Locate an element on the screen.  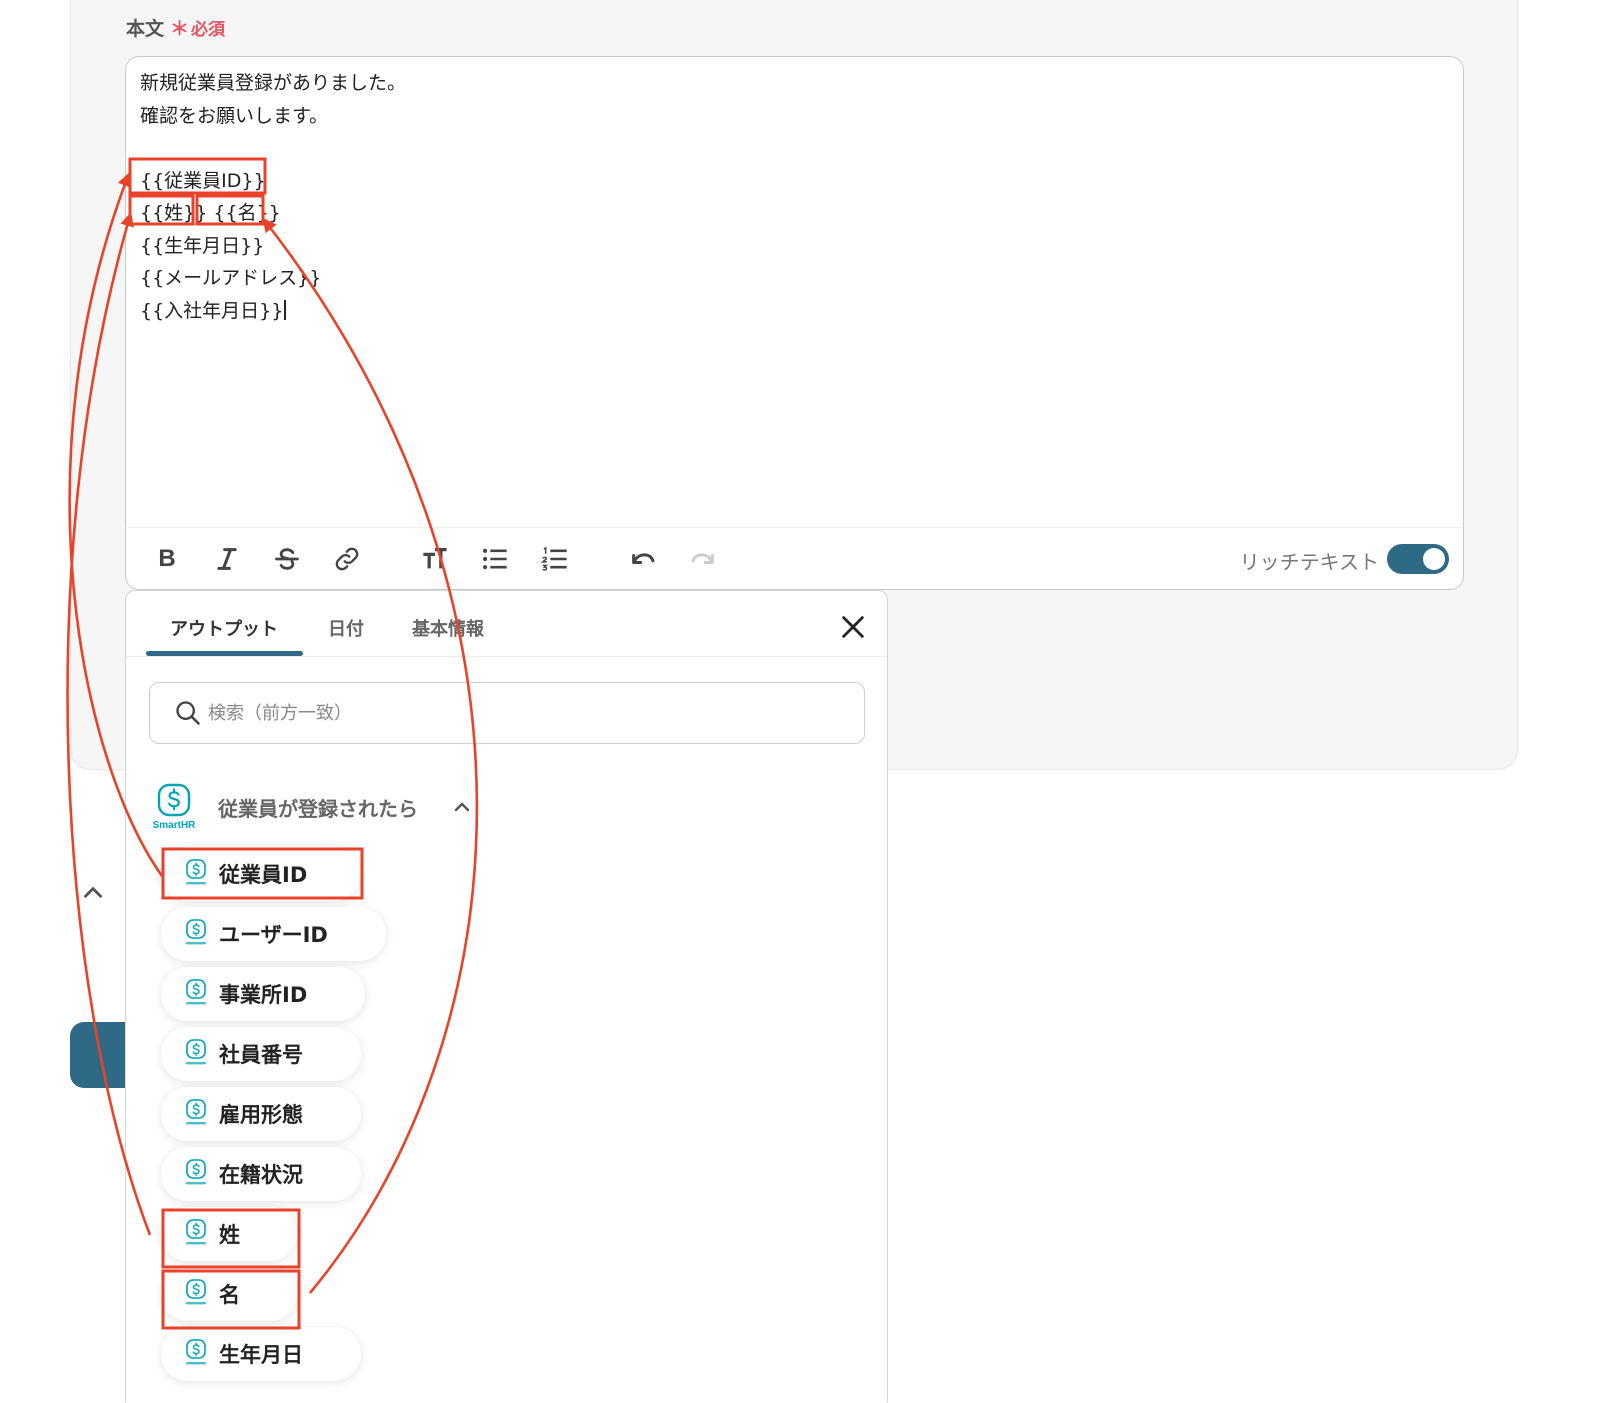
editor-line: {{従業員ID}} is located at coordinates (203, 180).